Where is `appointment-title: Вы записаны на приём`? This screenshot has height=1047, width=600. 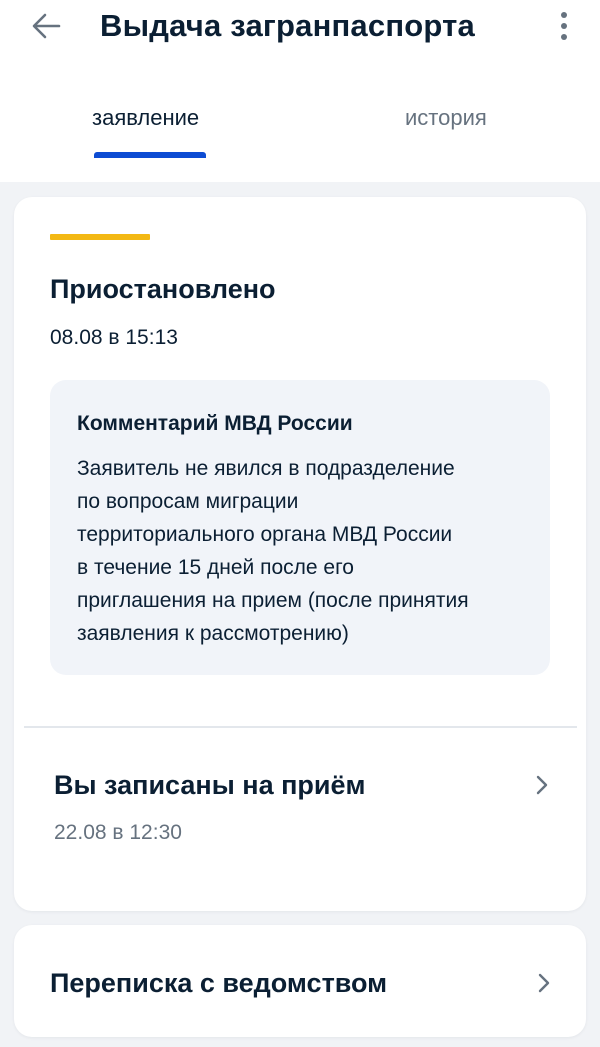 appointment-title: Вы записаны на приём is located at coordinates (210, 785).